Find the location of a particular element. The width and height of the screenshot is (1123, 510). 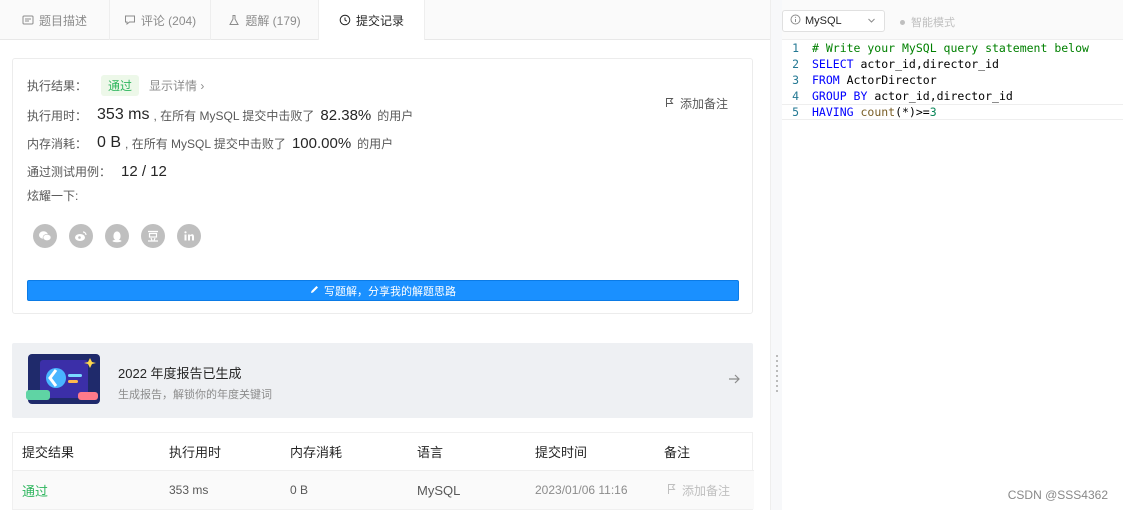

share-label: 炫耀一下: is located at coordinates (53, 195).